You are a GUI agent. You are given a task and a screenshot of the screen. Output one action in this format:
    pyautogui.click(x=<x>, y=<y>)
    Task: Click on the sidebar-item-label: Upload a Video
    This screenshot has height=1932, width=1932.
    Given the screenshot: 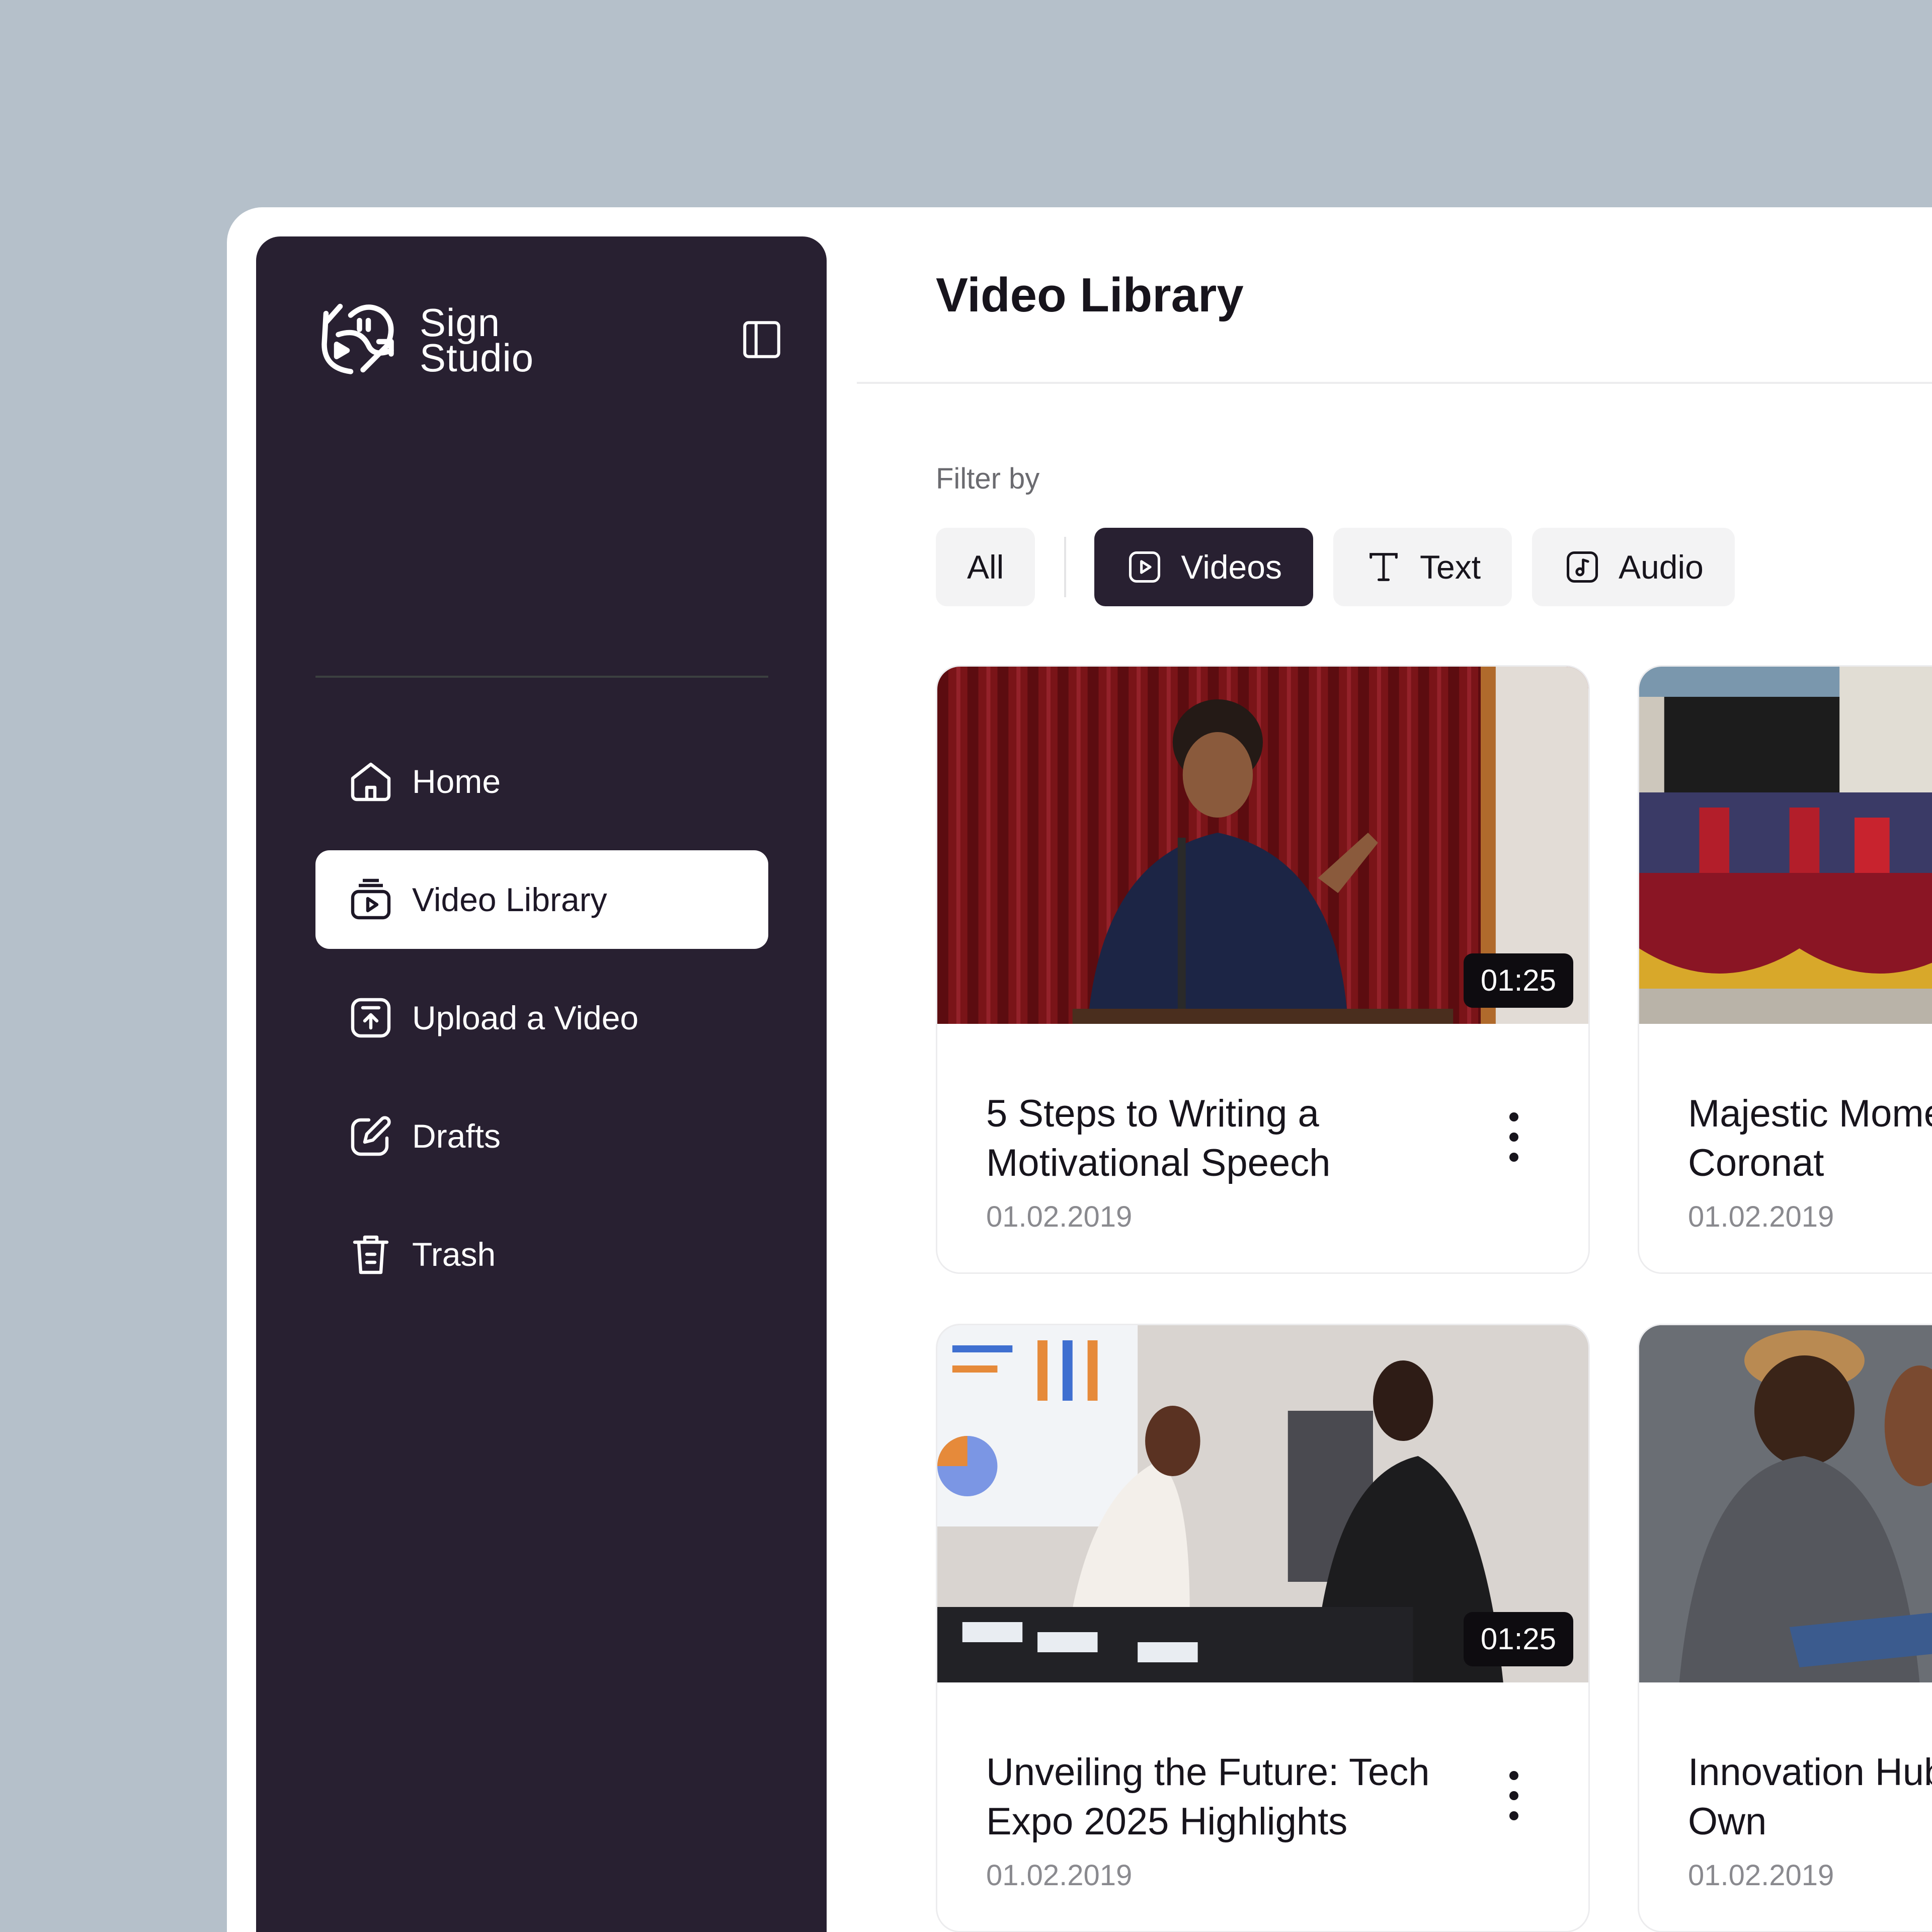 What is the action you would take?
    pyautogui.click(x=526, y=1017)
    